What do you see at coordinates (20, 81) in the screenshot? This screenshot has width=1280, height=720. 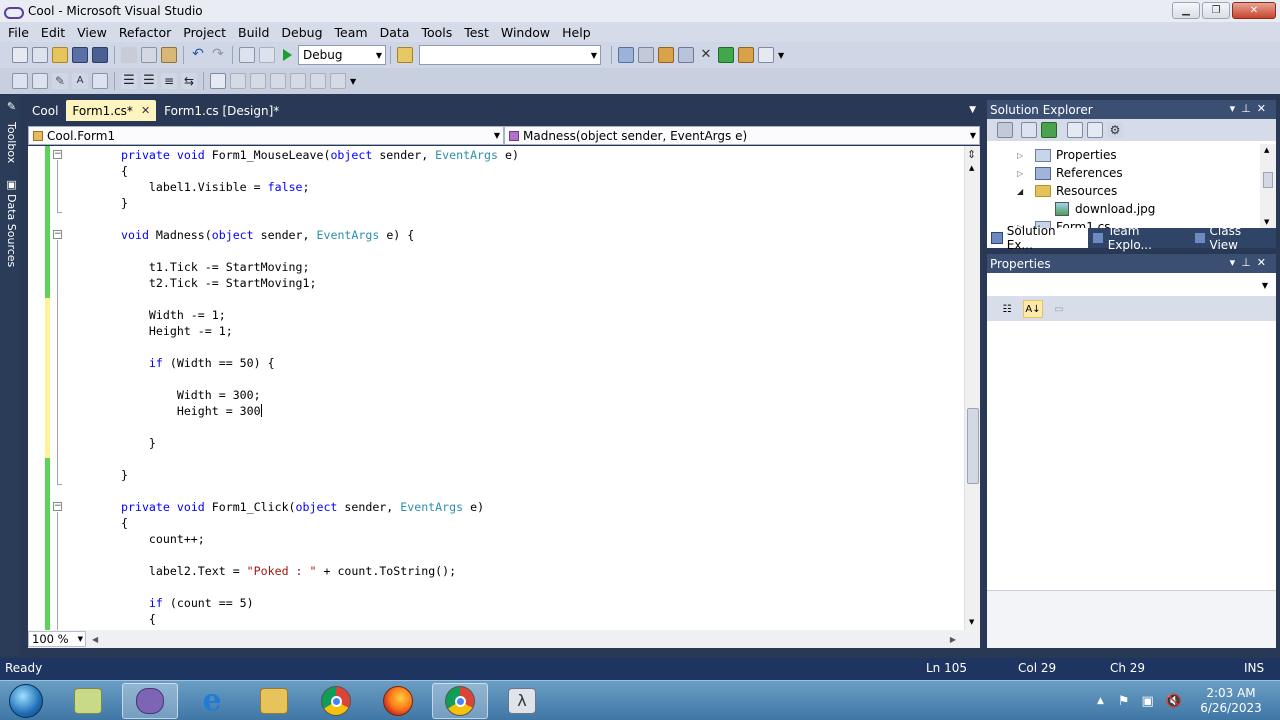 I see `object-list-icon` at bounding box center [20, 81].